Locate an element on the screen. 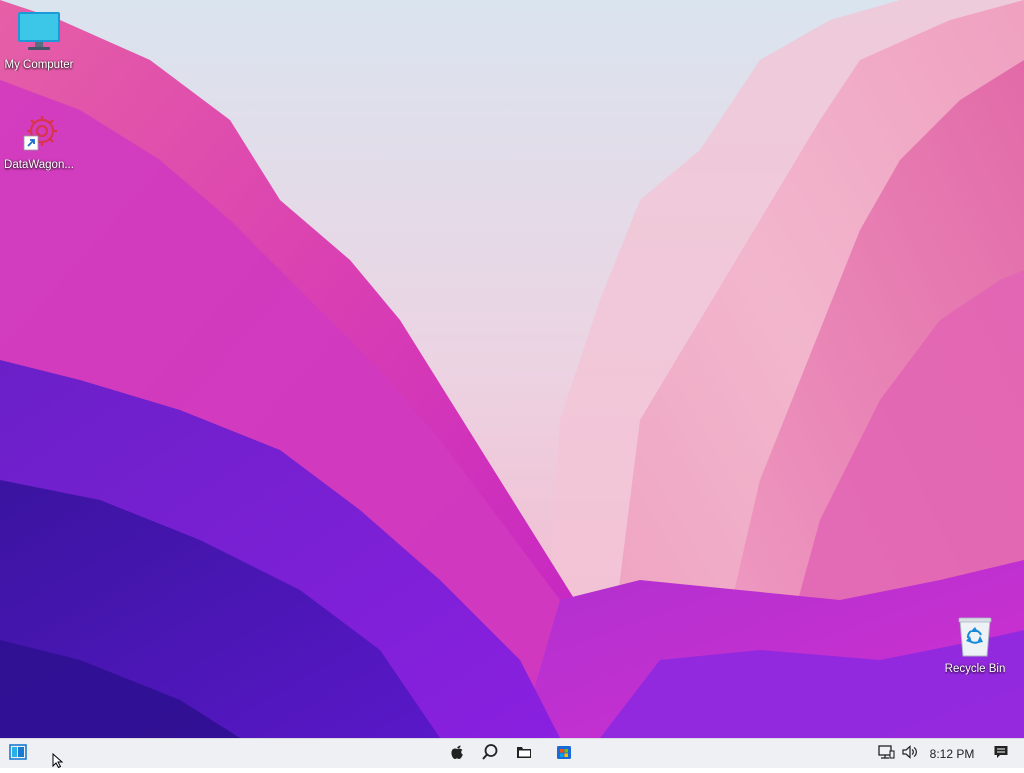 Image resolution: width=1024 pixels, height=773 pixels. taskbar-store-button is located at coordinates (564, 754).